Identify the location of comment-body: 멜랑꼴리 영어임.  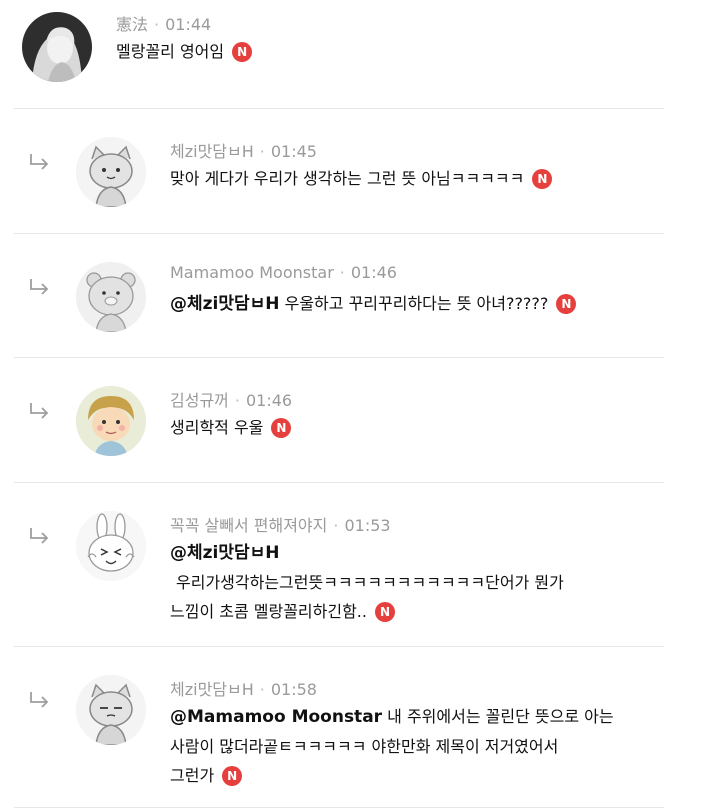
(170, 51).